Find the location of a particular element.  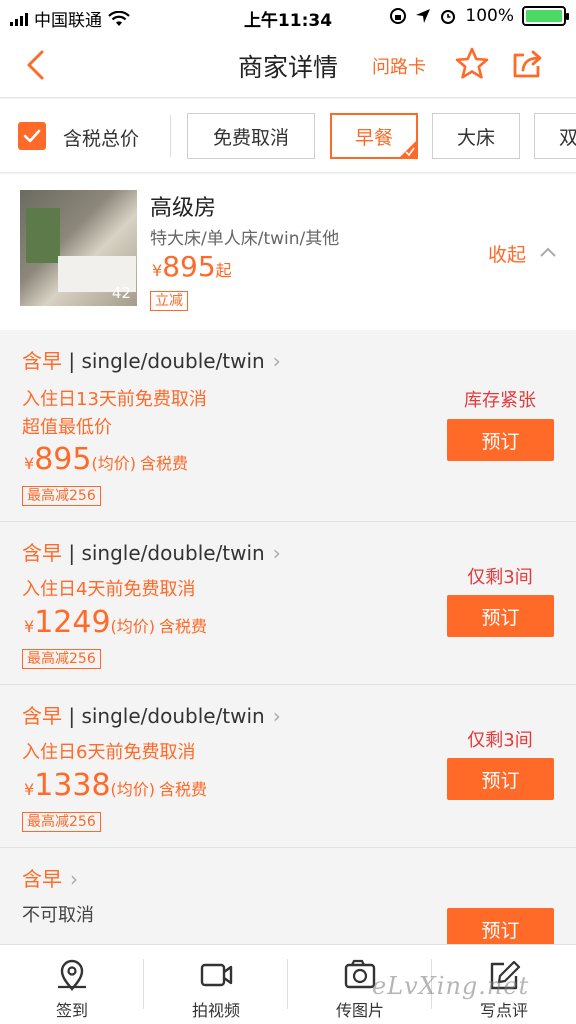

location-pin-icon is located at coordinates (72, 975).